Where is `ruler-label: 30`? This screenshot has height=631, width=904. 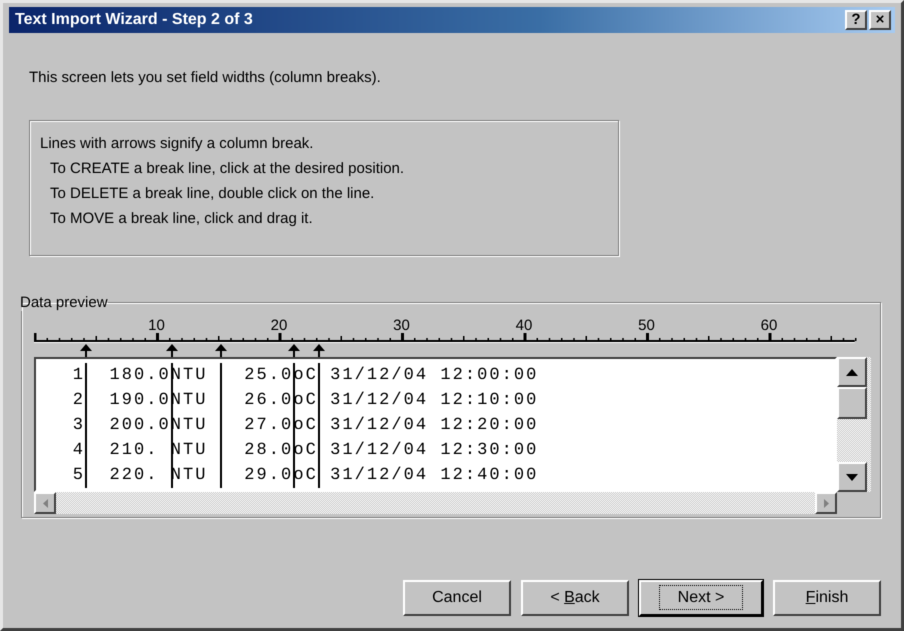
ruler-label: 30 is located at coordinates (401, 325).